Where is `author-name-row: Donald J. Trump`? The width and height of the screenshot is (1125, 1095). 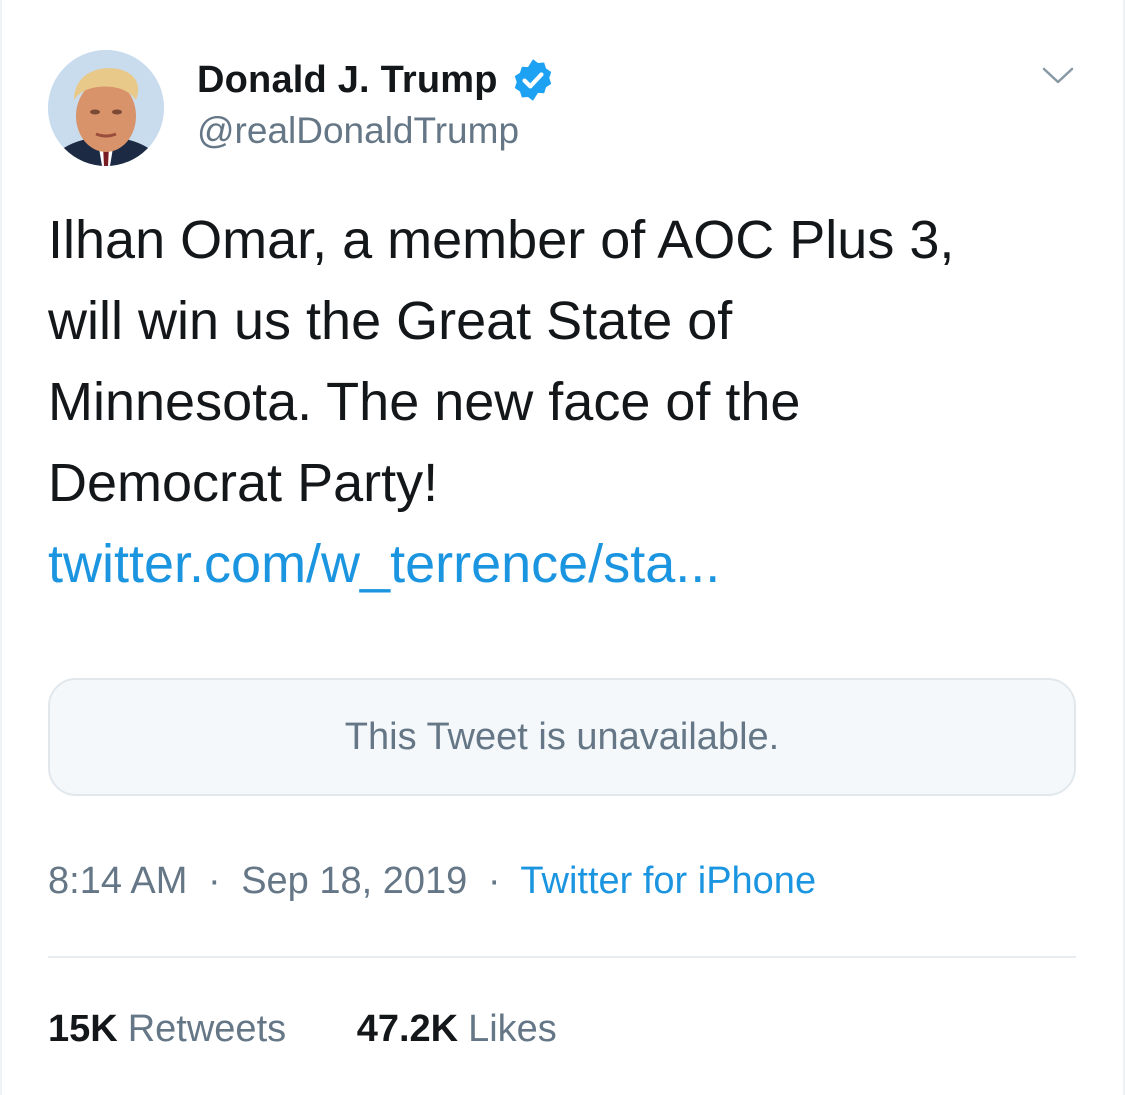 author-name-row: Donald J. Trump is located at coordinates (376, 80).